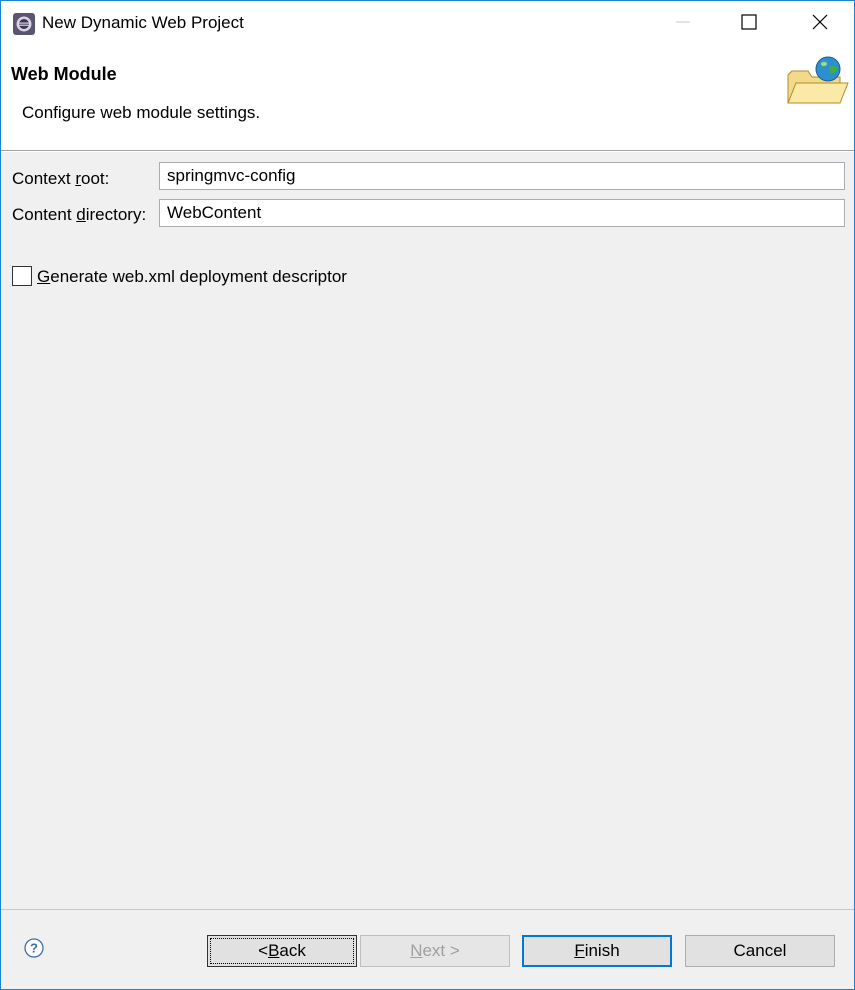 This screenshot has width=855, height=990. Describe the element at coordinates (760, 951) in the screenshot. I see `cancel-button: Cancel` at that location.